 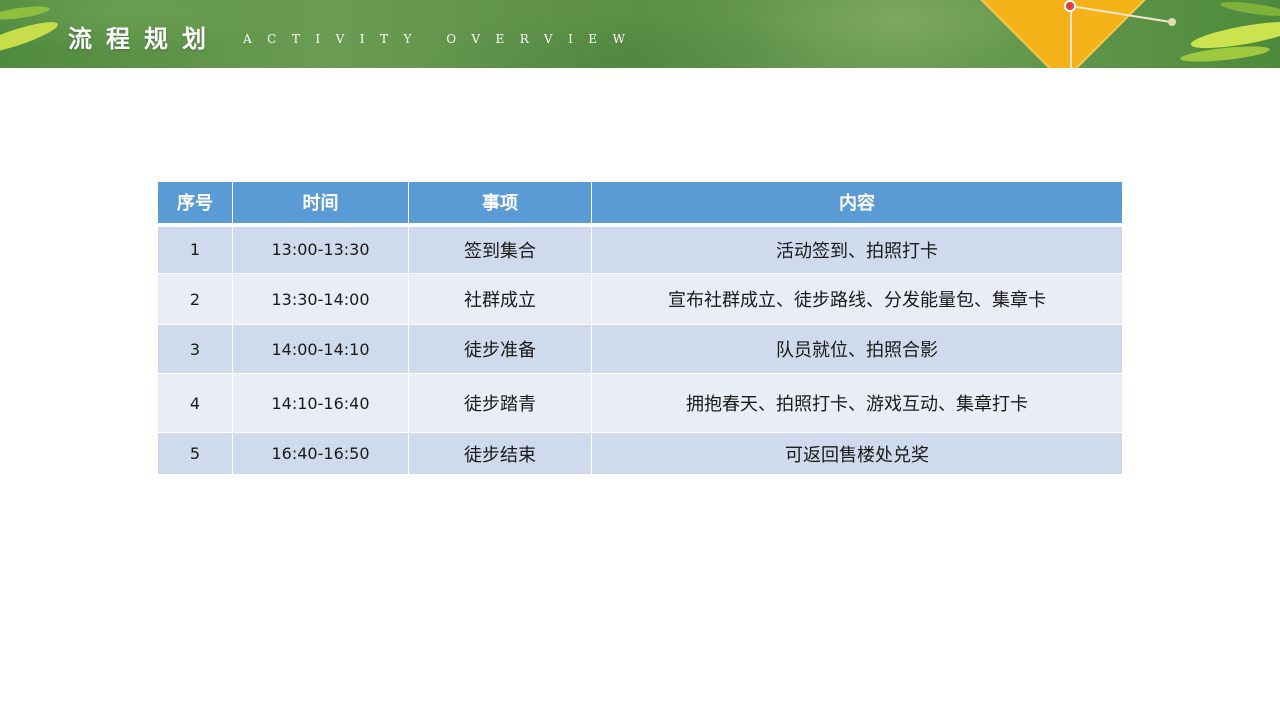 What do you see at coordinates (195, 453) in the screenshot?
I see `cell-no: 5` at bounding box center [195, 453].